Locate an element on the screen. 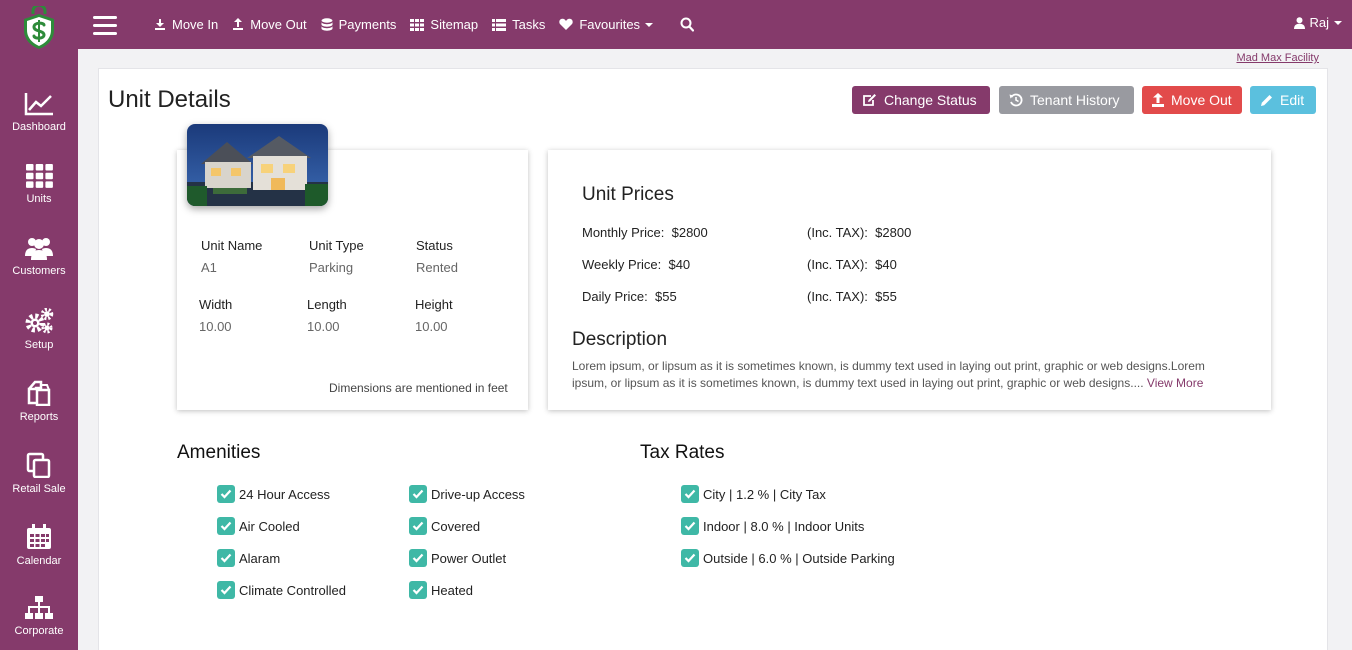 Image resolution: width=1352 pixels, height=650 pixels. nav-sitemap: Sitemap is located at coordinates (444, 24).